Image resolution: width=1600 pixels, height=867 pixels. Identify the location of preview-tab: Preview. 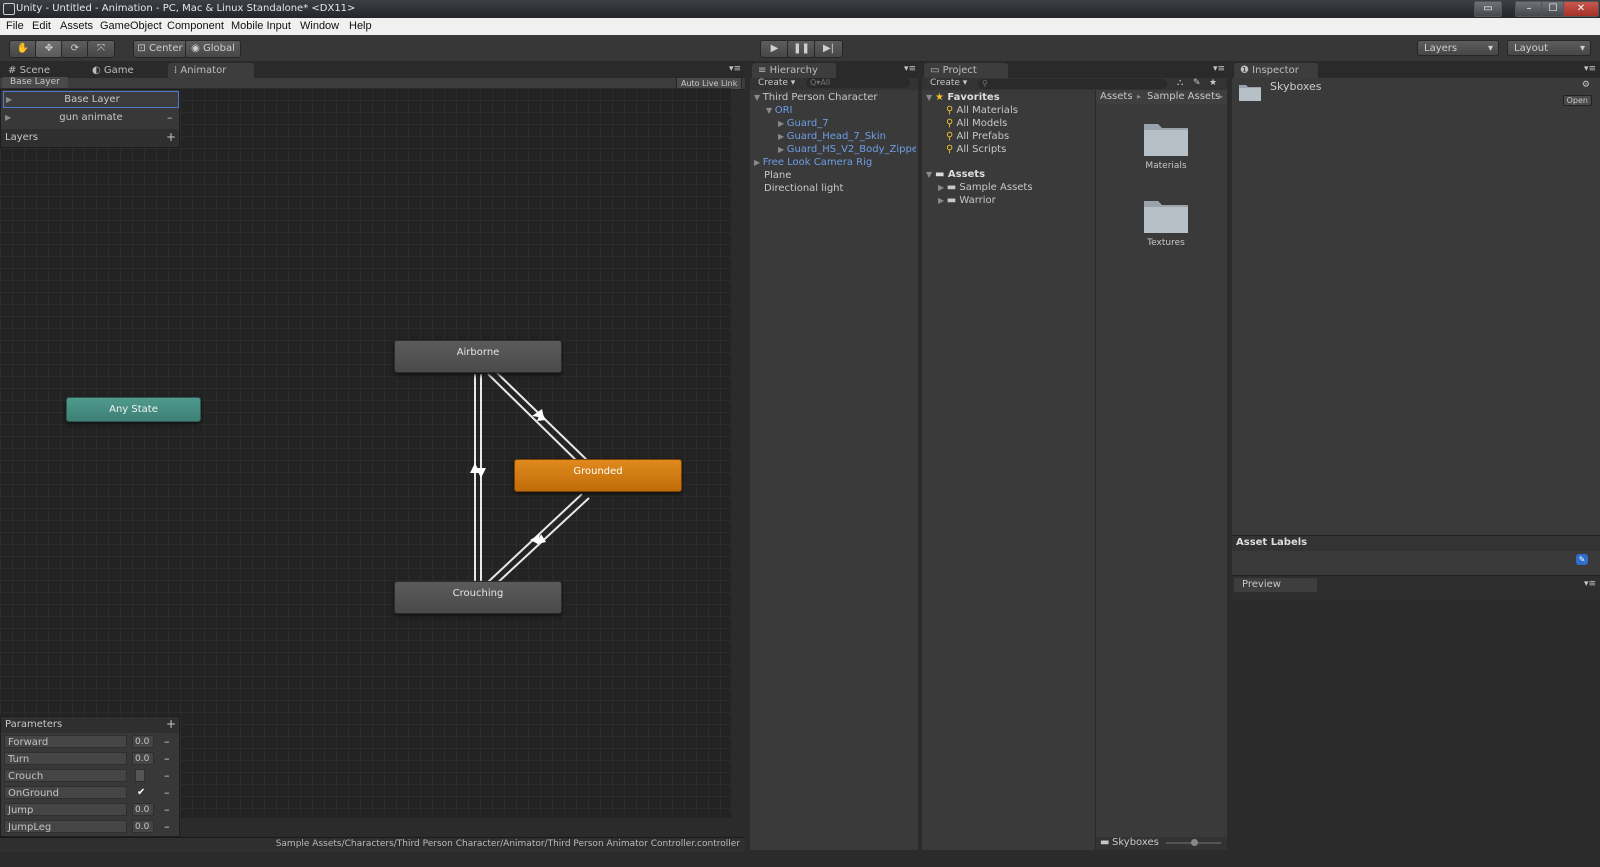
(1275, 585).